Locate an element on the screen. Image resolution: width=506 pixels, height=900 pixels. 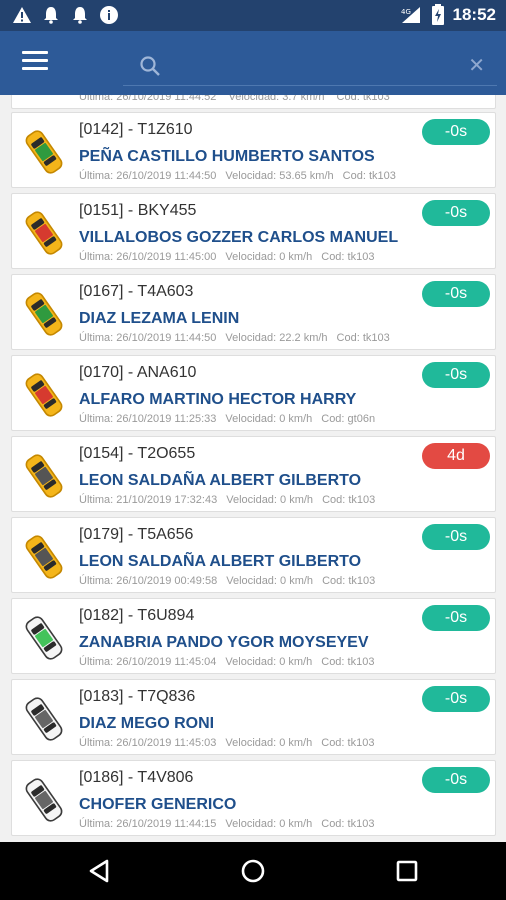
home-icon is located at coordinates (253, 871).